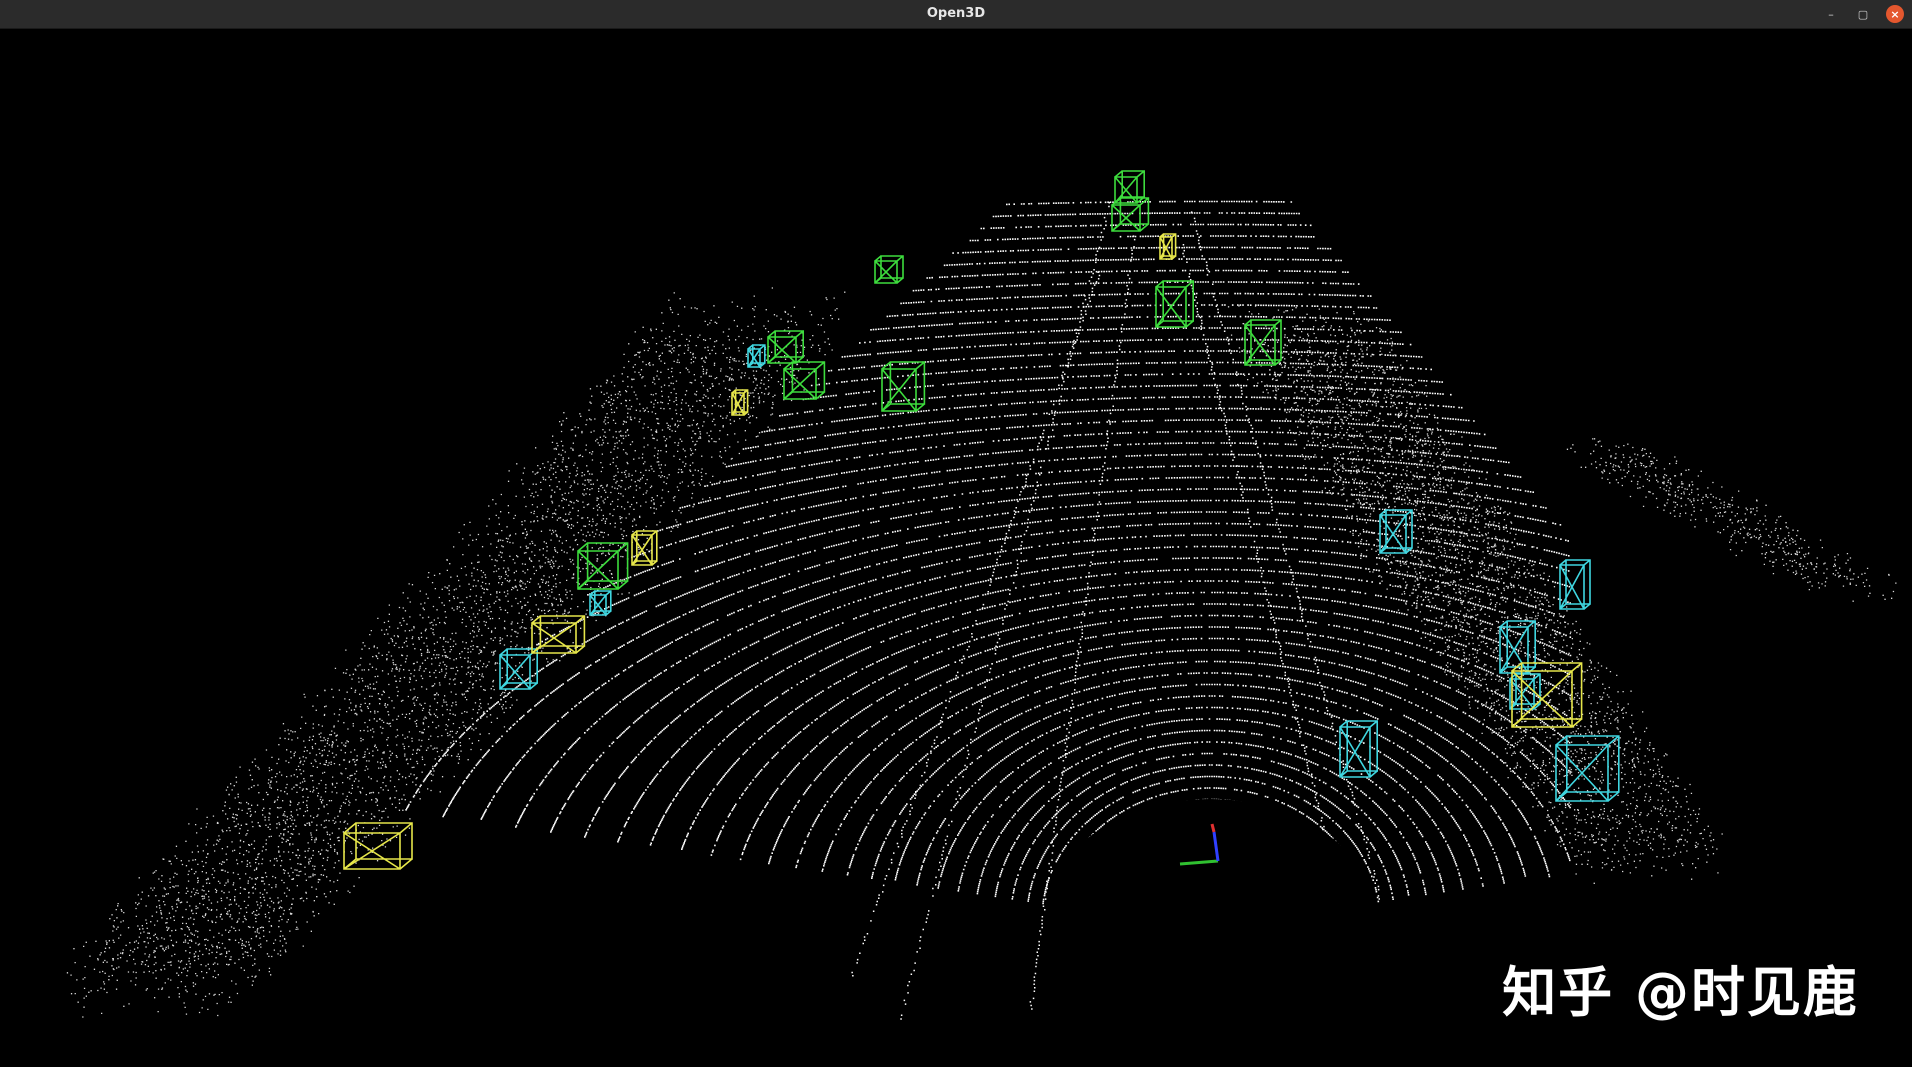 This screenshot has height=1067, width=1912. I want to click on x-axis-line, so click(1213, 828).